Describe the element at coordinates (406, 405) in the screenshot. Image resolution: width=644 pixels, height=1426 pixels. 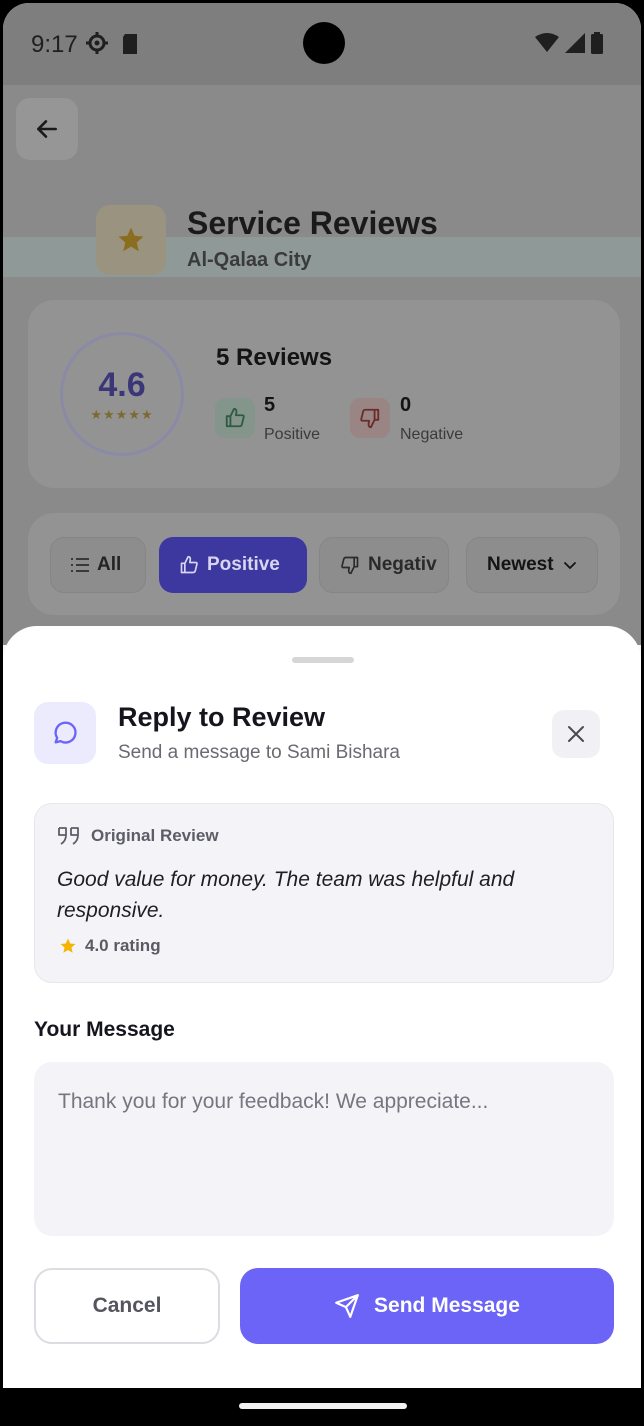
I see `negative-count: 0` at that location.